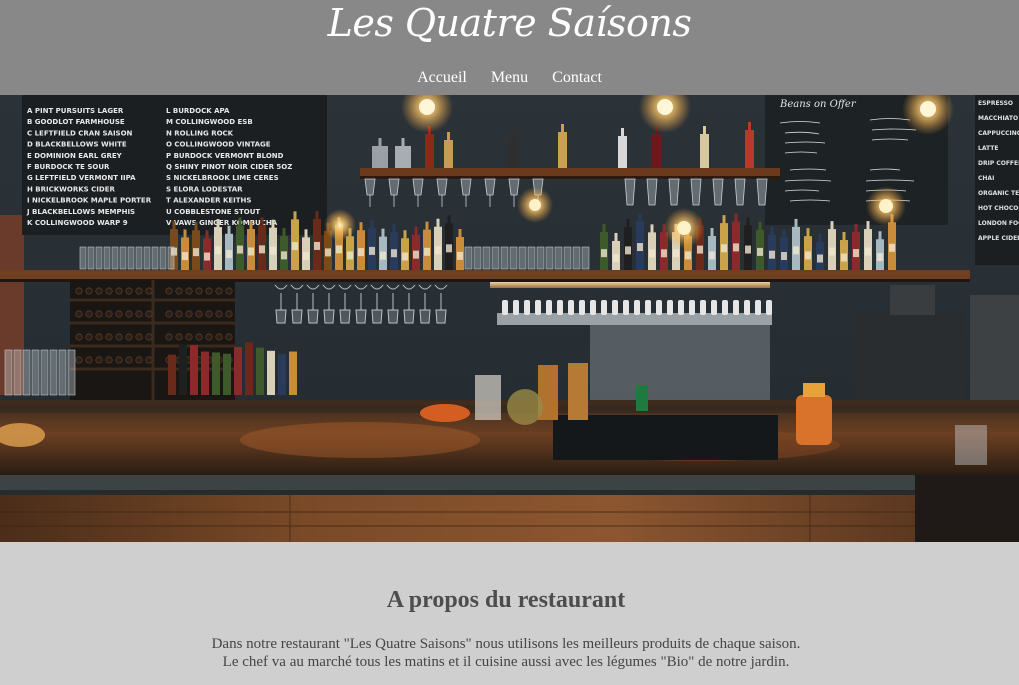 The image size is (1019, 685). I want to click on nav-link-menu: Menu, so click(509, 78).